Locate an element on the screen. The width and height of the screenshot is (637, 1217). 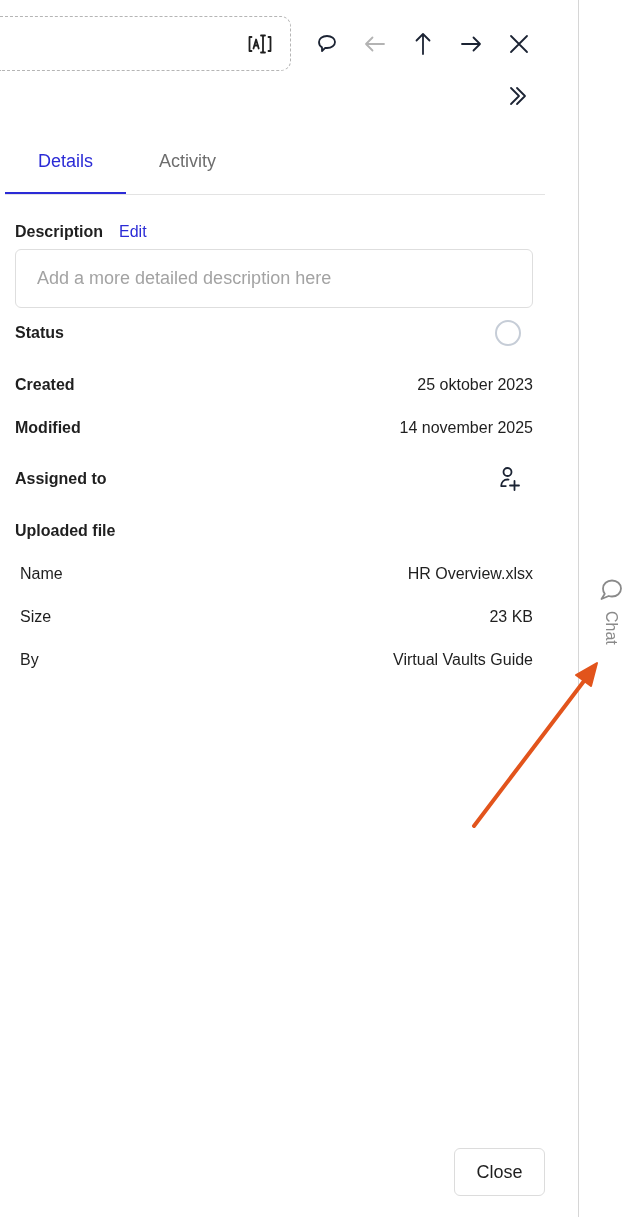
text-select-icon is located at coordinates (260, 43).